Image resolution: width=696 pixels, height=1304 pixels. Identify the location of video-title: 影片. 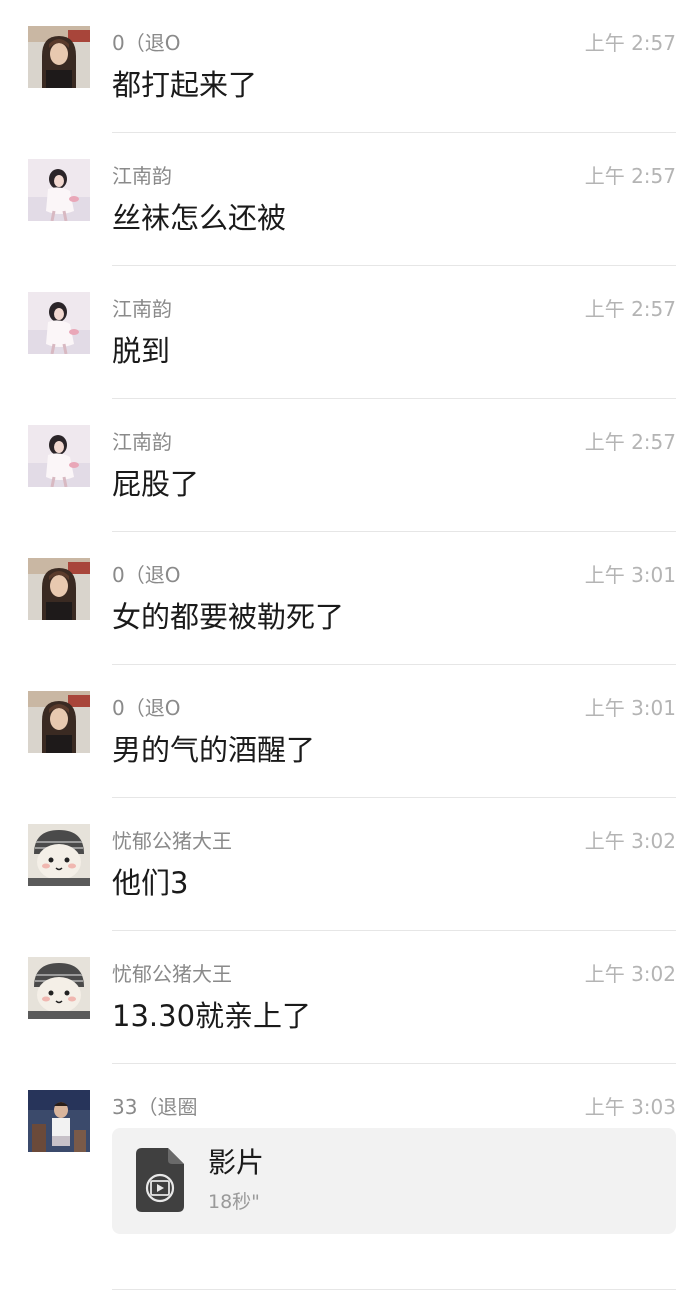
(236, 1162).